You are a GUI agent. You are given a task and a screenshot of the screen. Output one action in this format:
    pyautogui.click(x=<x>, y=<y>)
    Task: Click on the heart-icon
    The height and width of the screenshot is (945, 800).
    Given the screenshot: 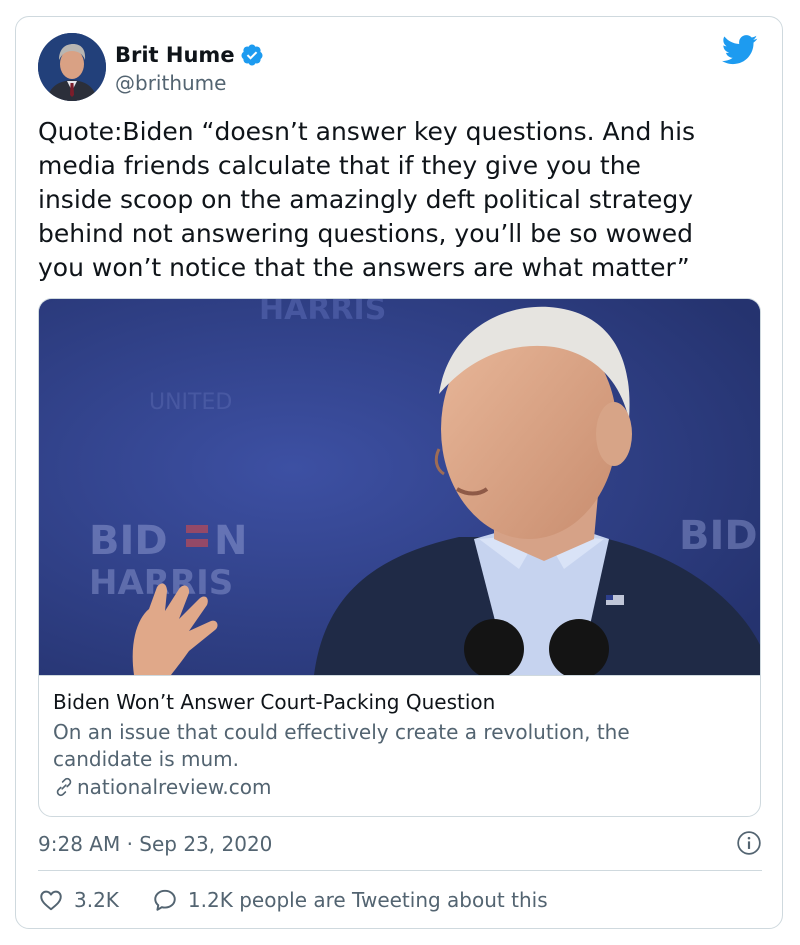 What is the action you would take?
    pyautogui.click(x=51, y=900)
    